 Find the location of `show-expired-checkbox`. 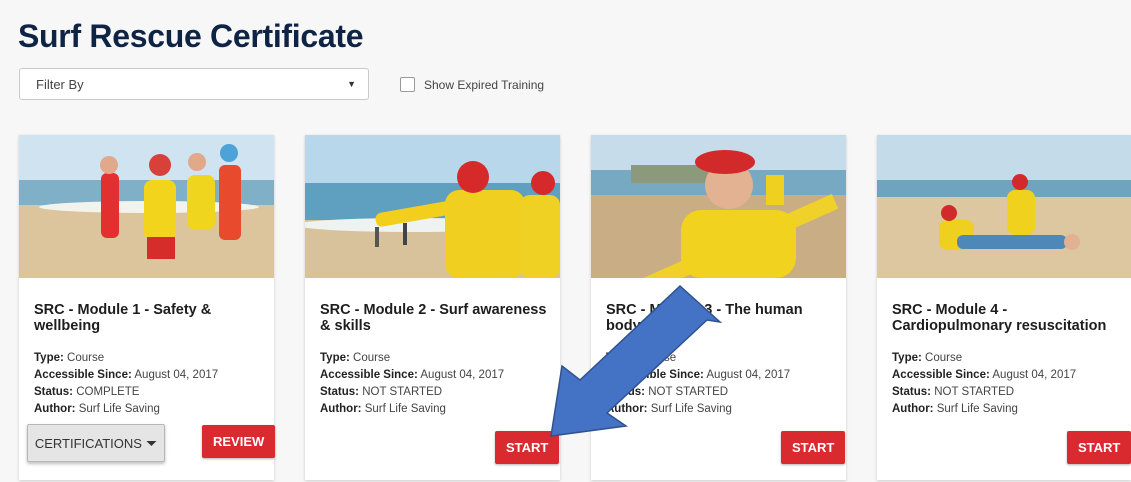

show-expired-checkbox is located at coordinates (407, 84).